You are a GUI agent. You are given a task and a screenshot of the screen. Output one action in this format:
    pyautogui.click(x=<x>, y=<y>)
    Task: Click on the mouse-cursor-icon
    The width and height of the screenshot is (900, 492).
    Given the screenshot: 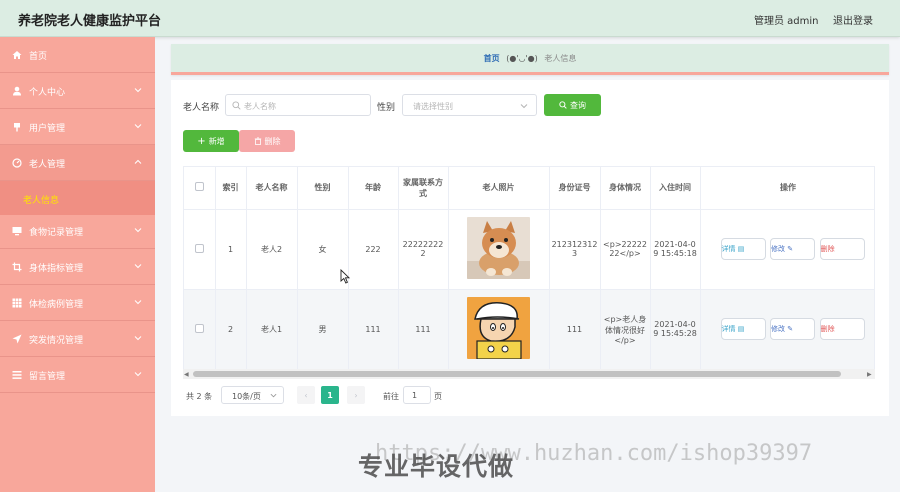 What is the action you would take?
    pyautogui.click(x=345, y=276)
    